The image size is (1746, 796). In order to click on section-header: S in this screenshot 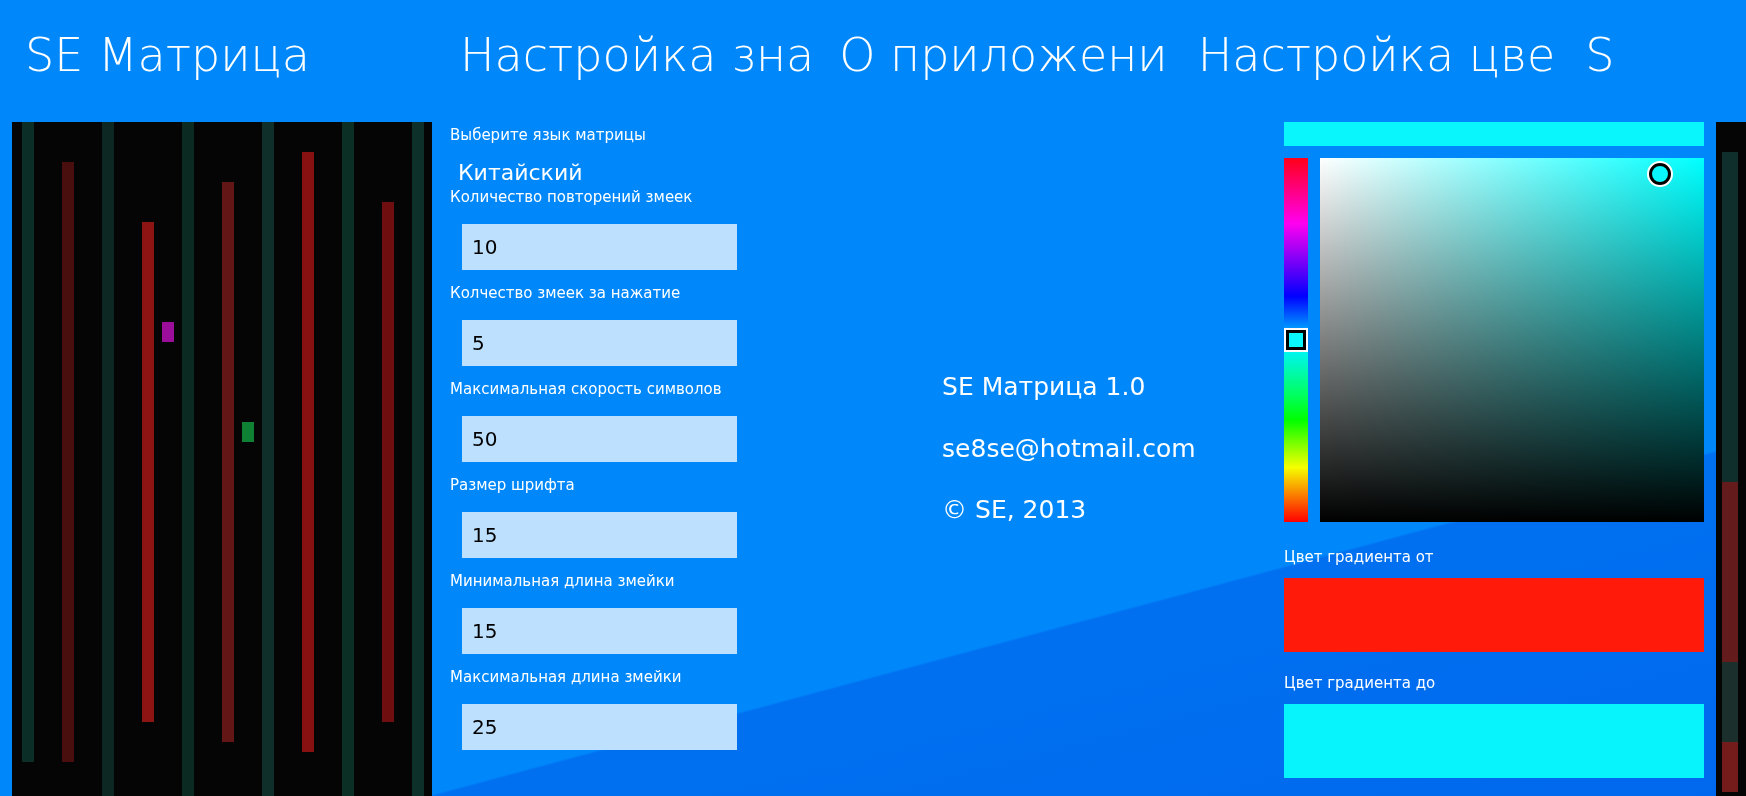, I will do `click(1600, 55)`.